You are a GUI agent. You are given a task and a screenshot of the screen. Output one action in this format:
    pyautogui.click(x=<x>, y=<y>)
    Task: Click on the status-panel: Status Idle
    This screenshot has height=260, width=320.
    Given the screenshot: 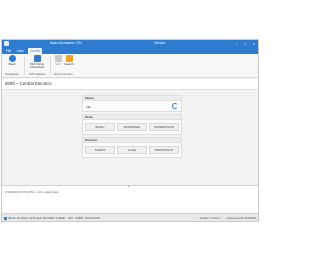 What is the action you would take?
    pyautogui.click(x=132, y=103)
    